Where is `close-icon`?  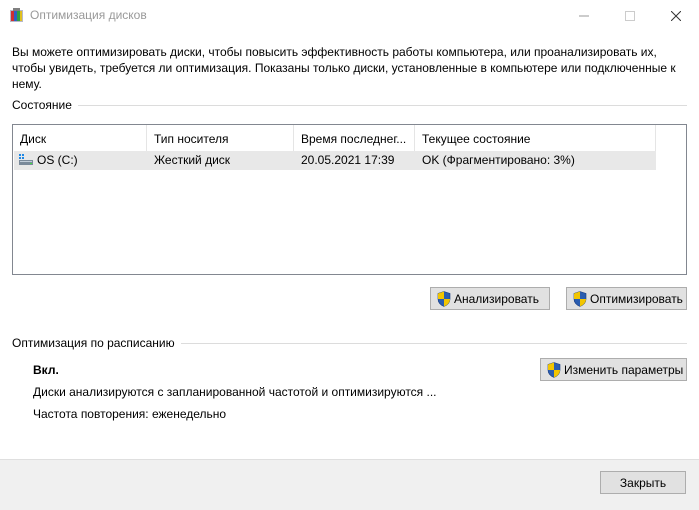 close-icon is located at coordinates (676, 15).